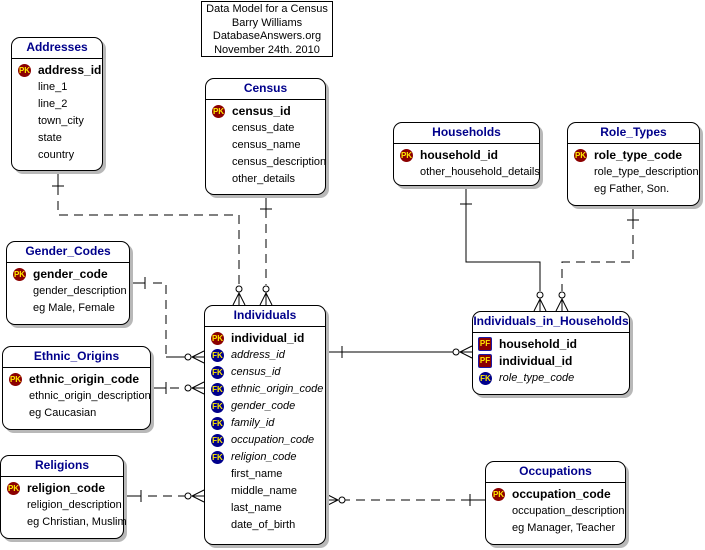 The width and height of the screenshot is (705, 550). What do you see at coordinates (265, 338) in the screenshot?
I see `attribute-row: PK individual_id` at bounding box center [265, 338].